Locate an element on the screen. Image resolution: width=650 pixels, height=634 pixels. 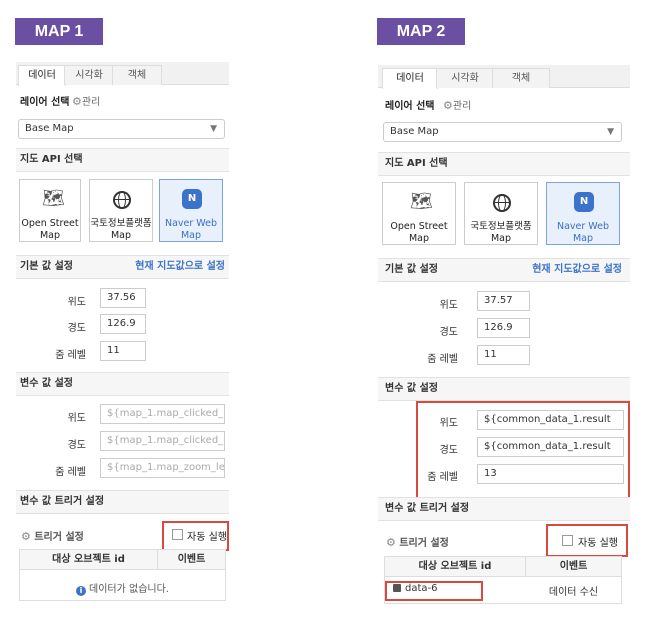
basic-lat-input: 37.57 is located at coordinates (503, 301).